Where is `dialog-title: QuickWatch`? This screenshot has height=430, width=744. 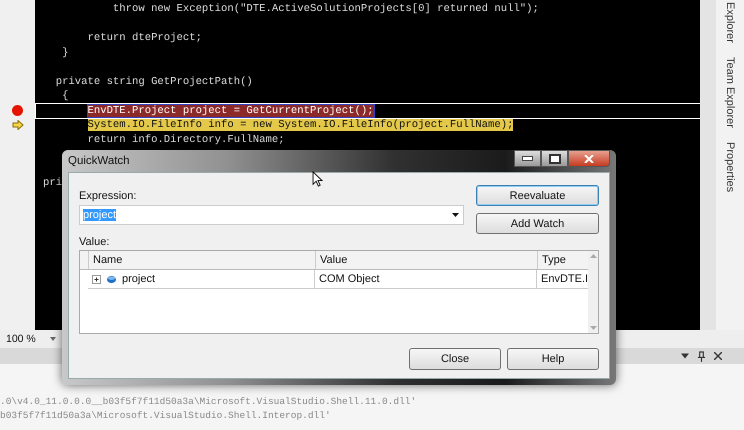 dialog-title: QuickWatch is located at coordinates (99, 161).